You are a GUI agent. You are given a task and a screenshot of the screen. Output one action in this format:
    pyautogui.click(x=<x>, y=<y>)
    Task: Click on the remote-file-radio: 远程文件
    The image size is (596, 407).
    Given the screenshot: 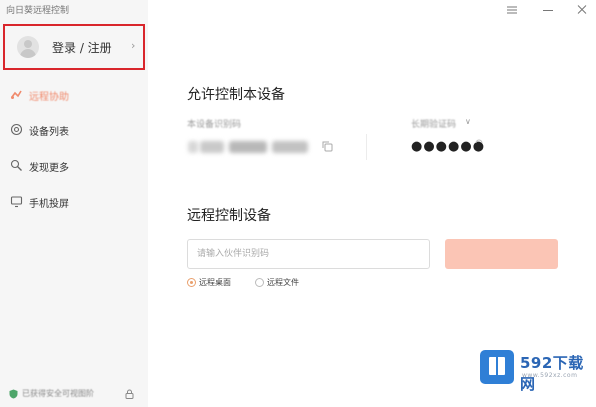 What is the action you would take?
    pyautogui.click(x=285, y=283)
    